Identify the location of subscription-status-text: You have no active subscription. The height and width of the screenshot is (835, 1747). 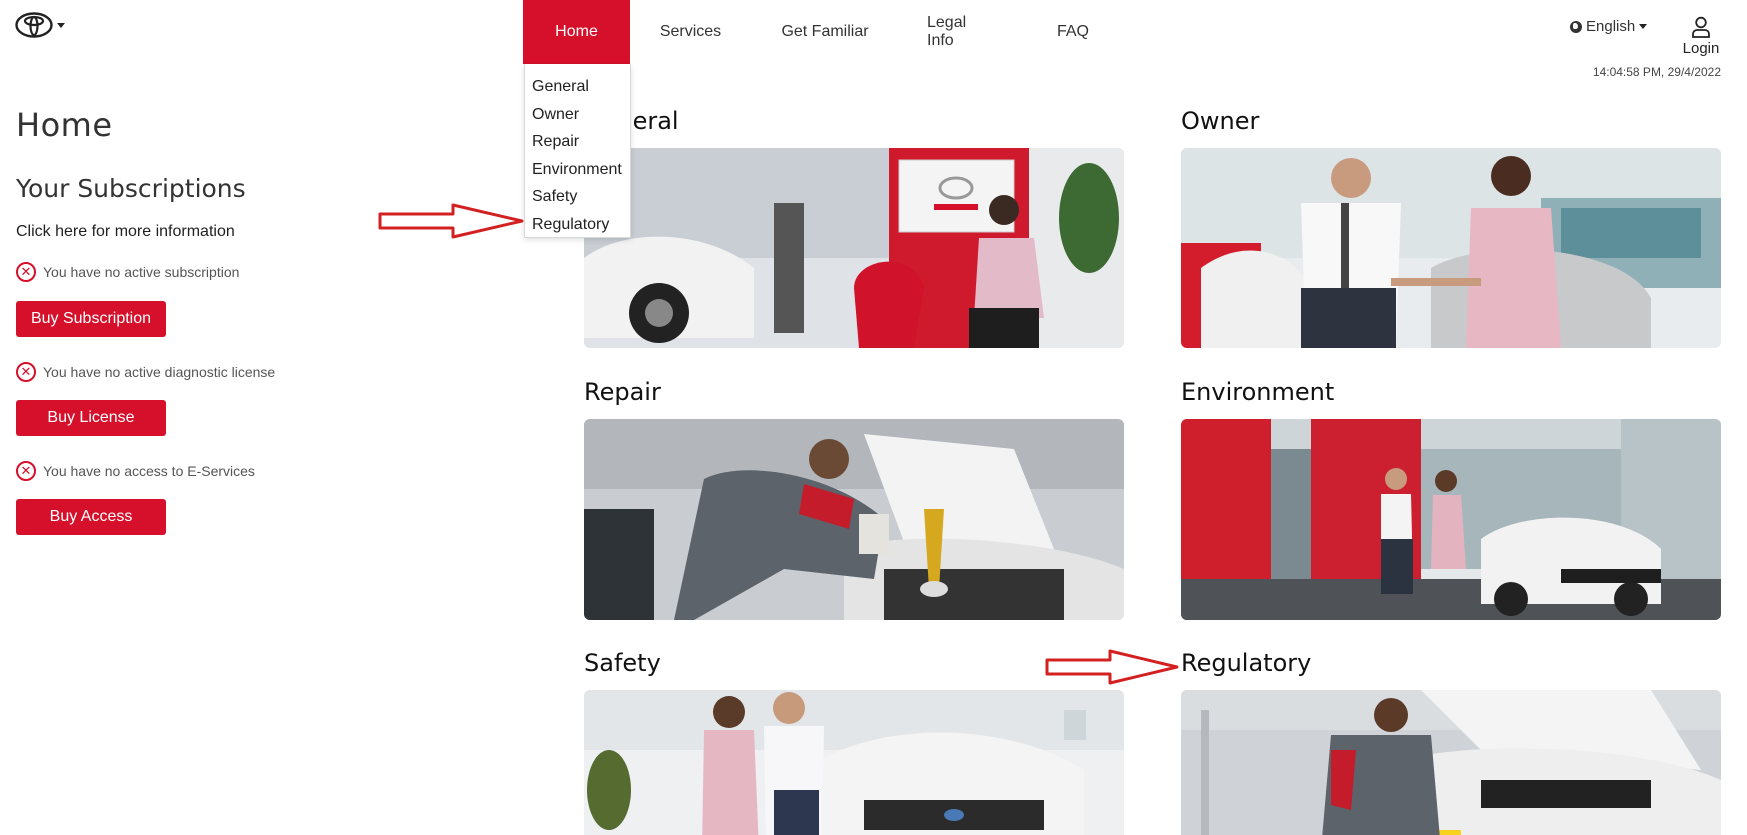
(141, 272).